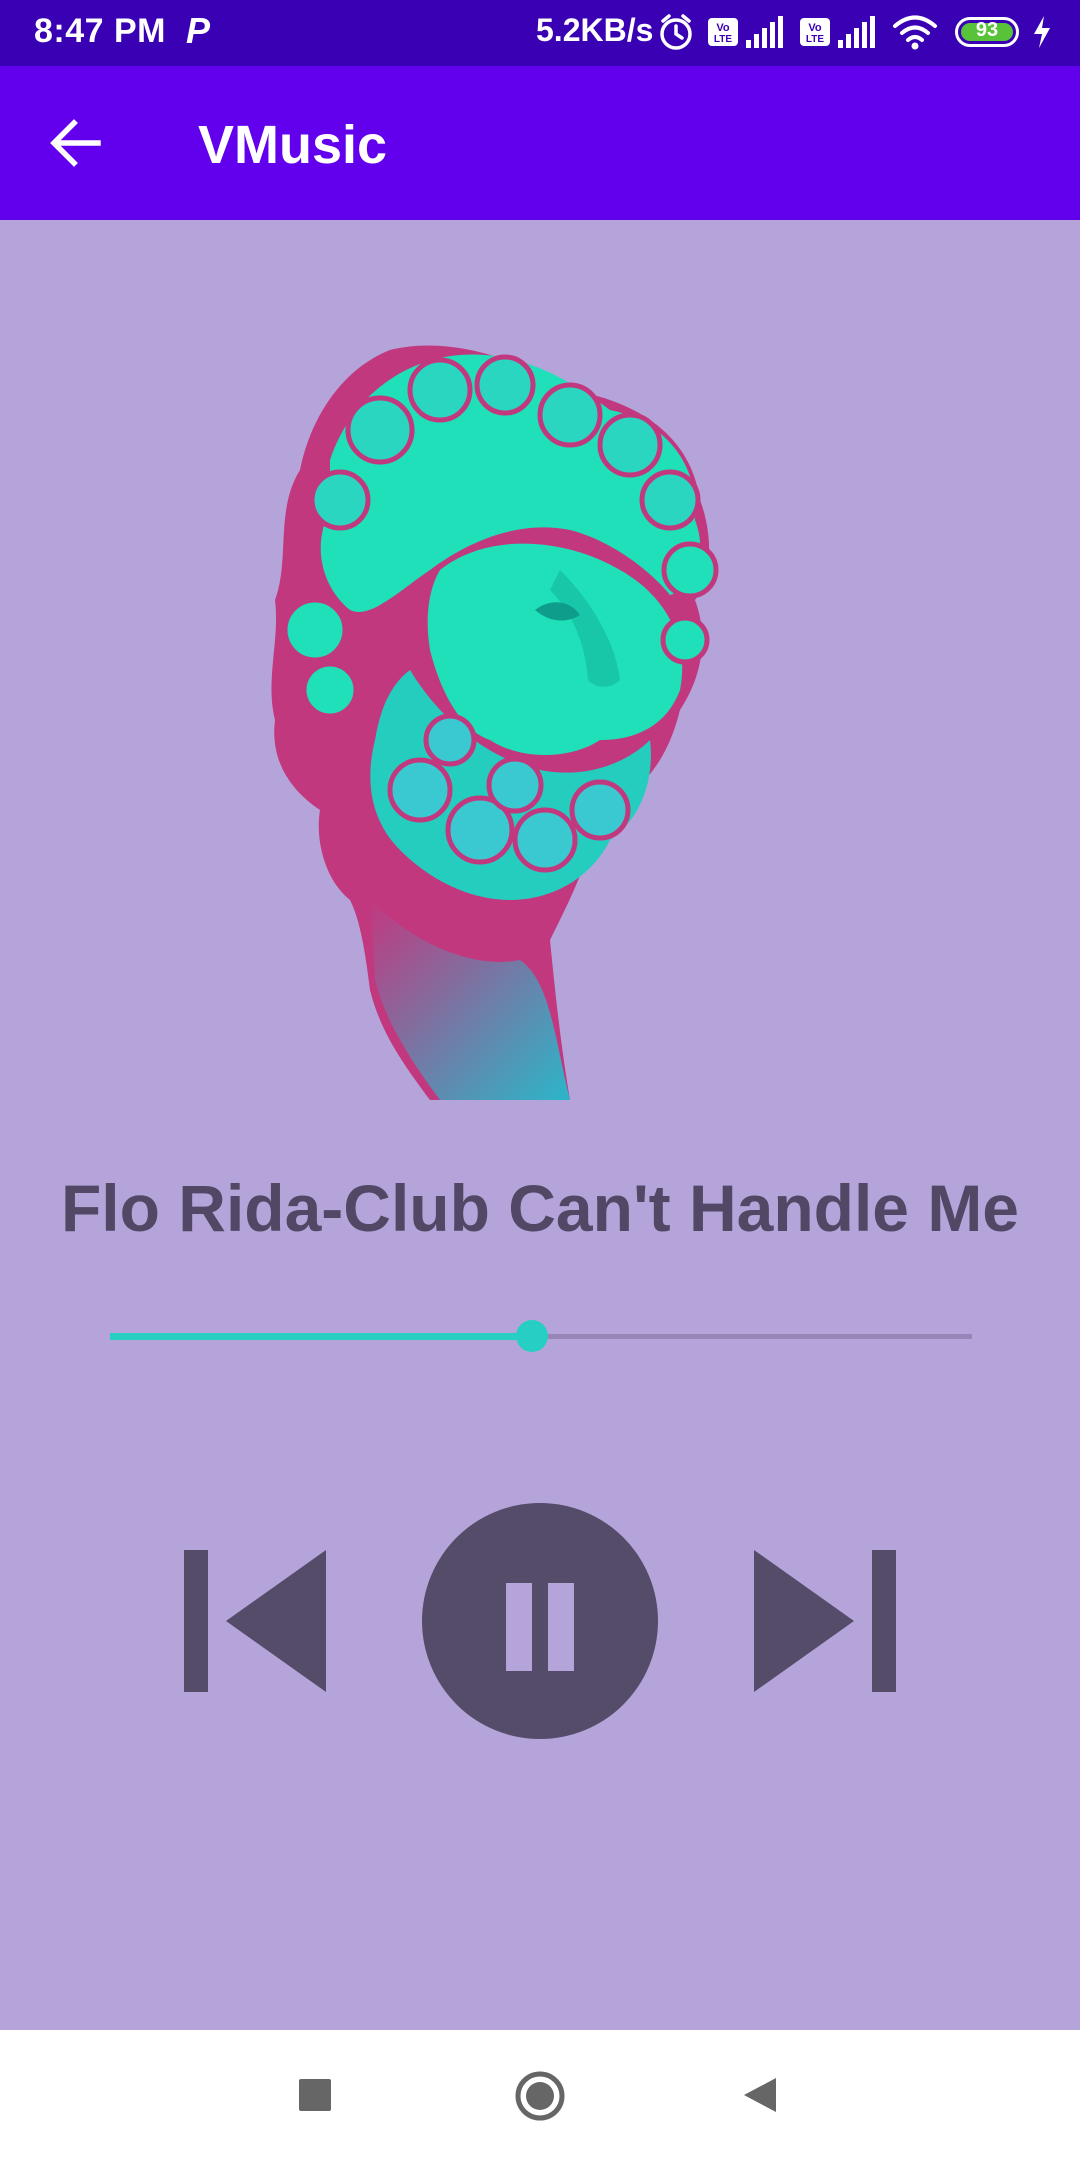  I want to click on status-bar: 8:47 PM P 5.2KB/s Vo LTE Vo LTE 93, so click(540, 33).